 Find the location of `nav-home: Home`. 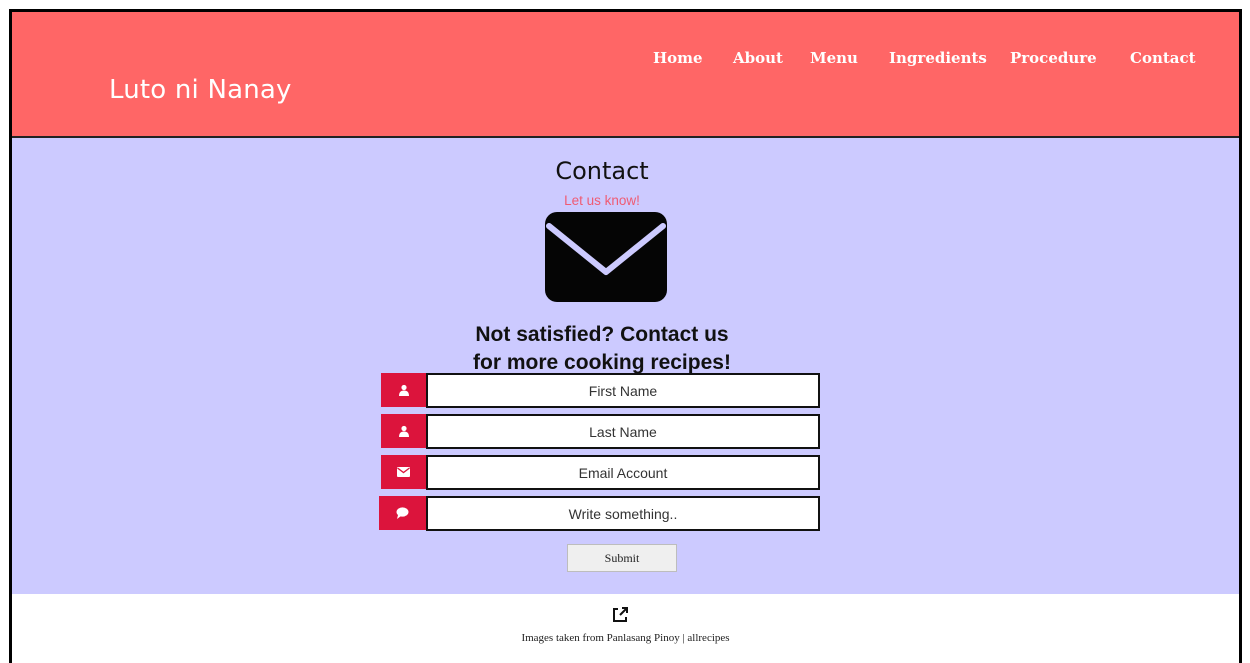

nav-home: Home is located at coordinates (678, 58).